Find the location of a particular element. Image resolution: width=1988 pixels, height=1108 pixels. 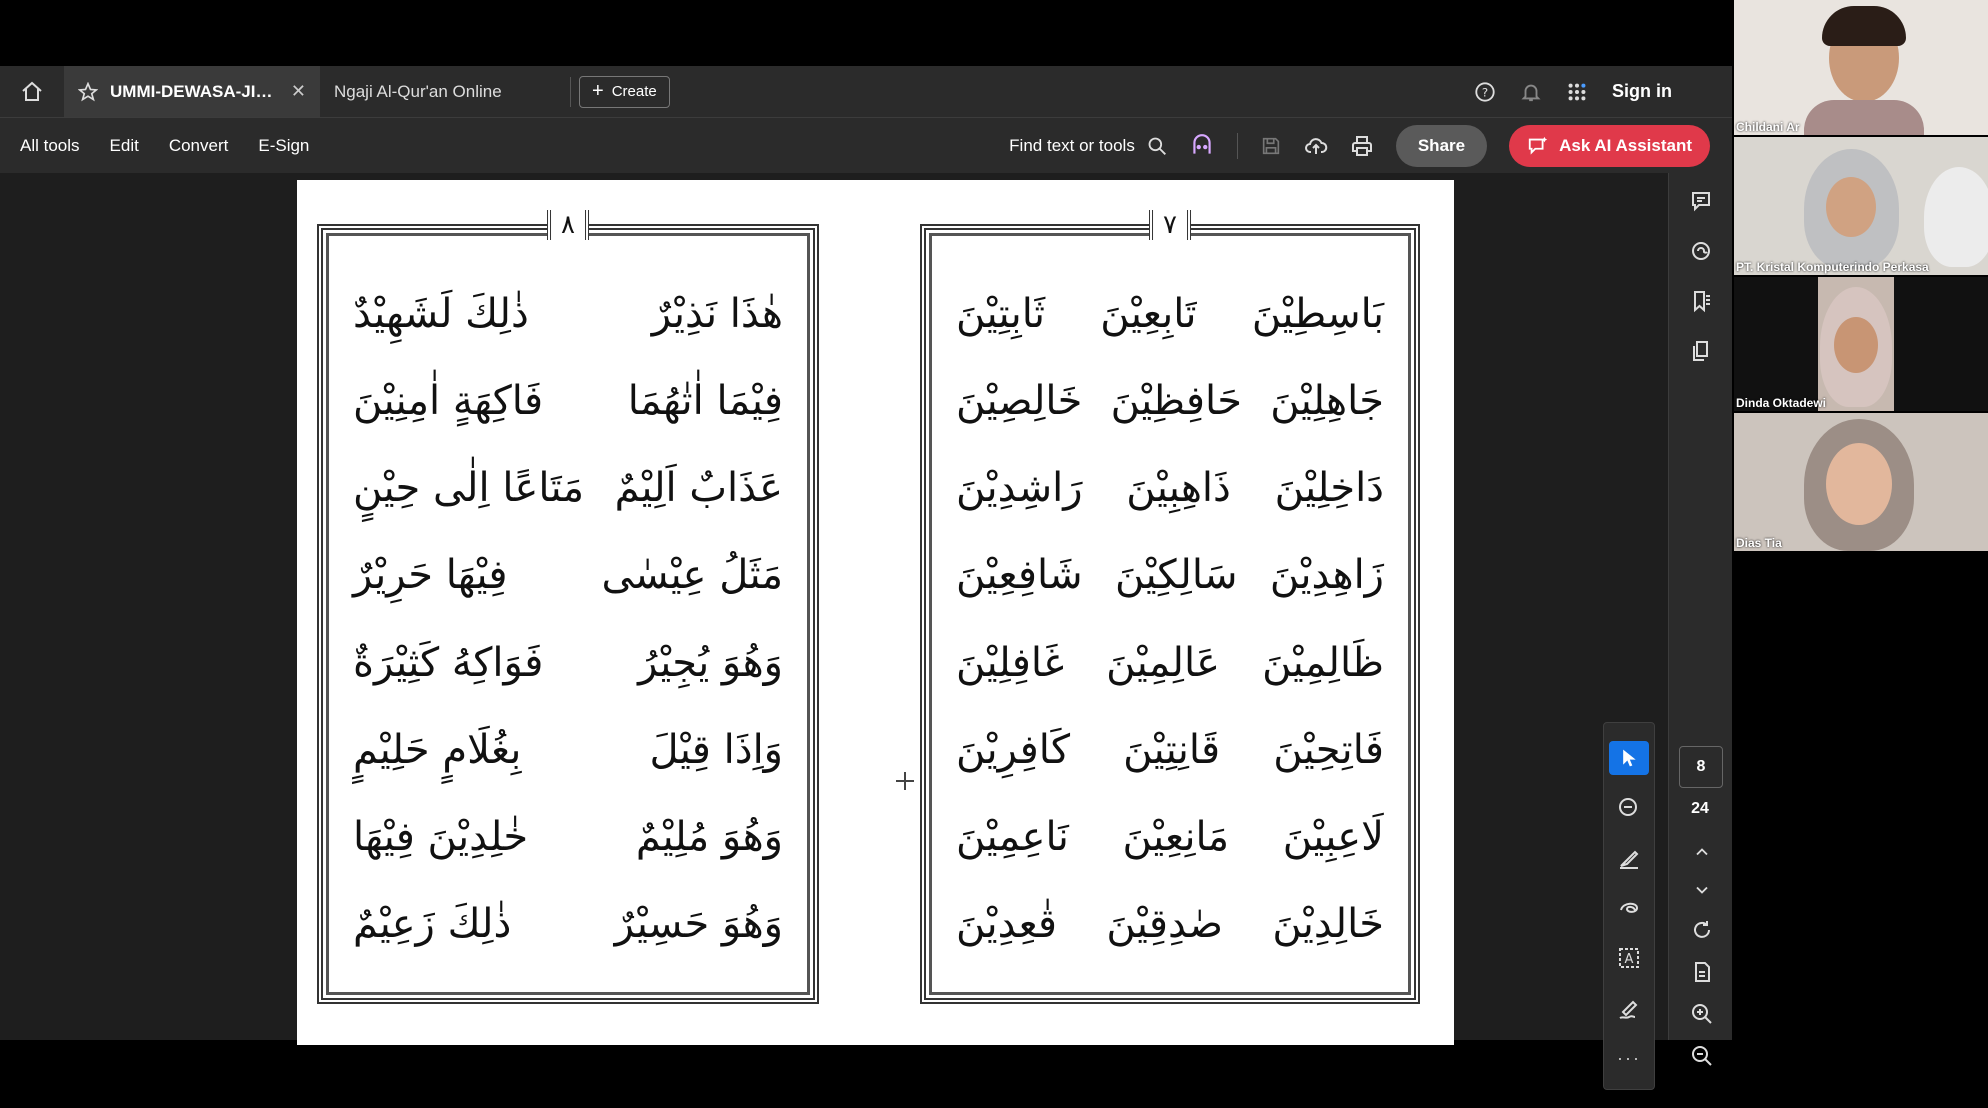

arabic-word: ظَالِمِيْنَ is located at coordinates (1323, 662).